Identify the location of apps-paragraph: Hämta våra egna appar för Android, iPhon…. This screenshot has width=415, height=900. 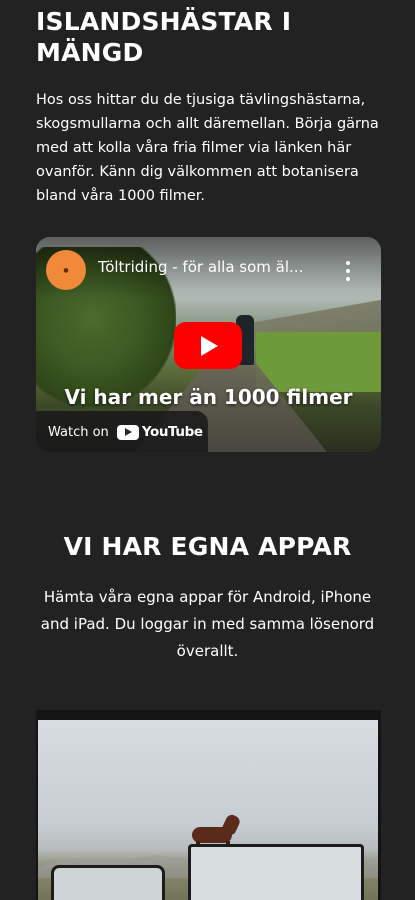
(207, 624).